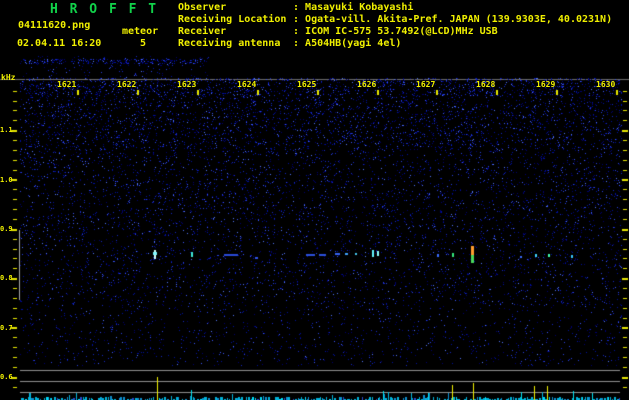 This screenshot has width=629, height=400. Describe the element at coordinates (67, 84) in the screenshot. I see `x-tick-label-1621: 1621` at that location.